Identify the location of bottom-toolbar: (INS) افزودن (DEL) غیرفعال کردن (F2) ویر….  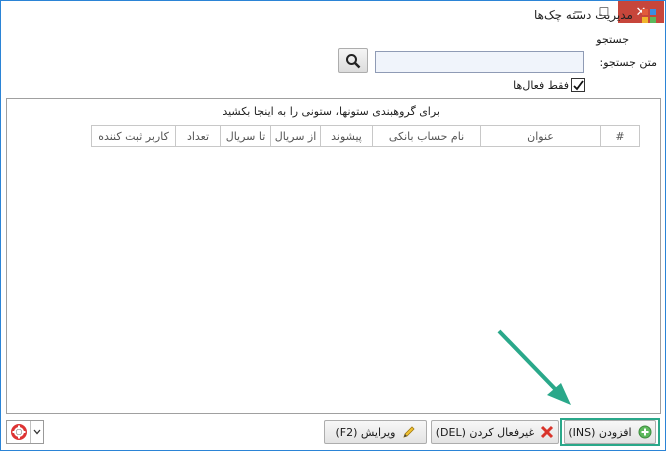
(333, 432).